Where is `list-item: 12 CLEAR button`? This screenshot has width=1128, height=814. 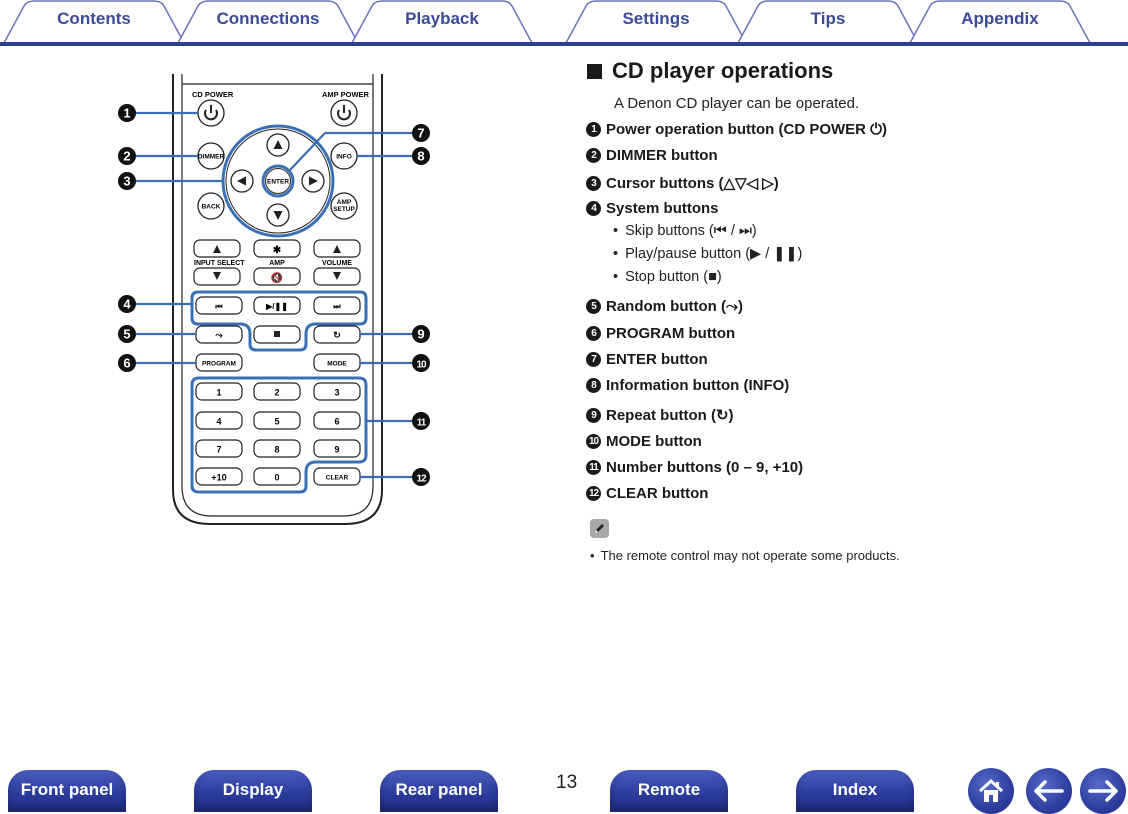 list-item: 12 CLEAR button is located at coordinates (647, 493).